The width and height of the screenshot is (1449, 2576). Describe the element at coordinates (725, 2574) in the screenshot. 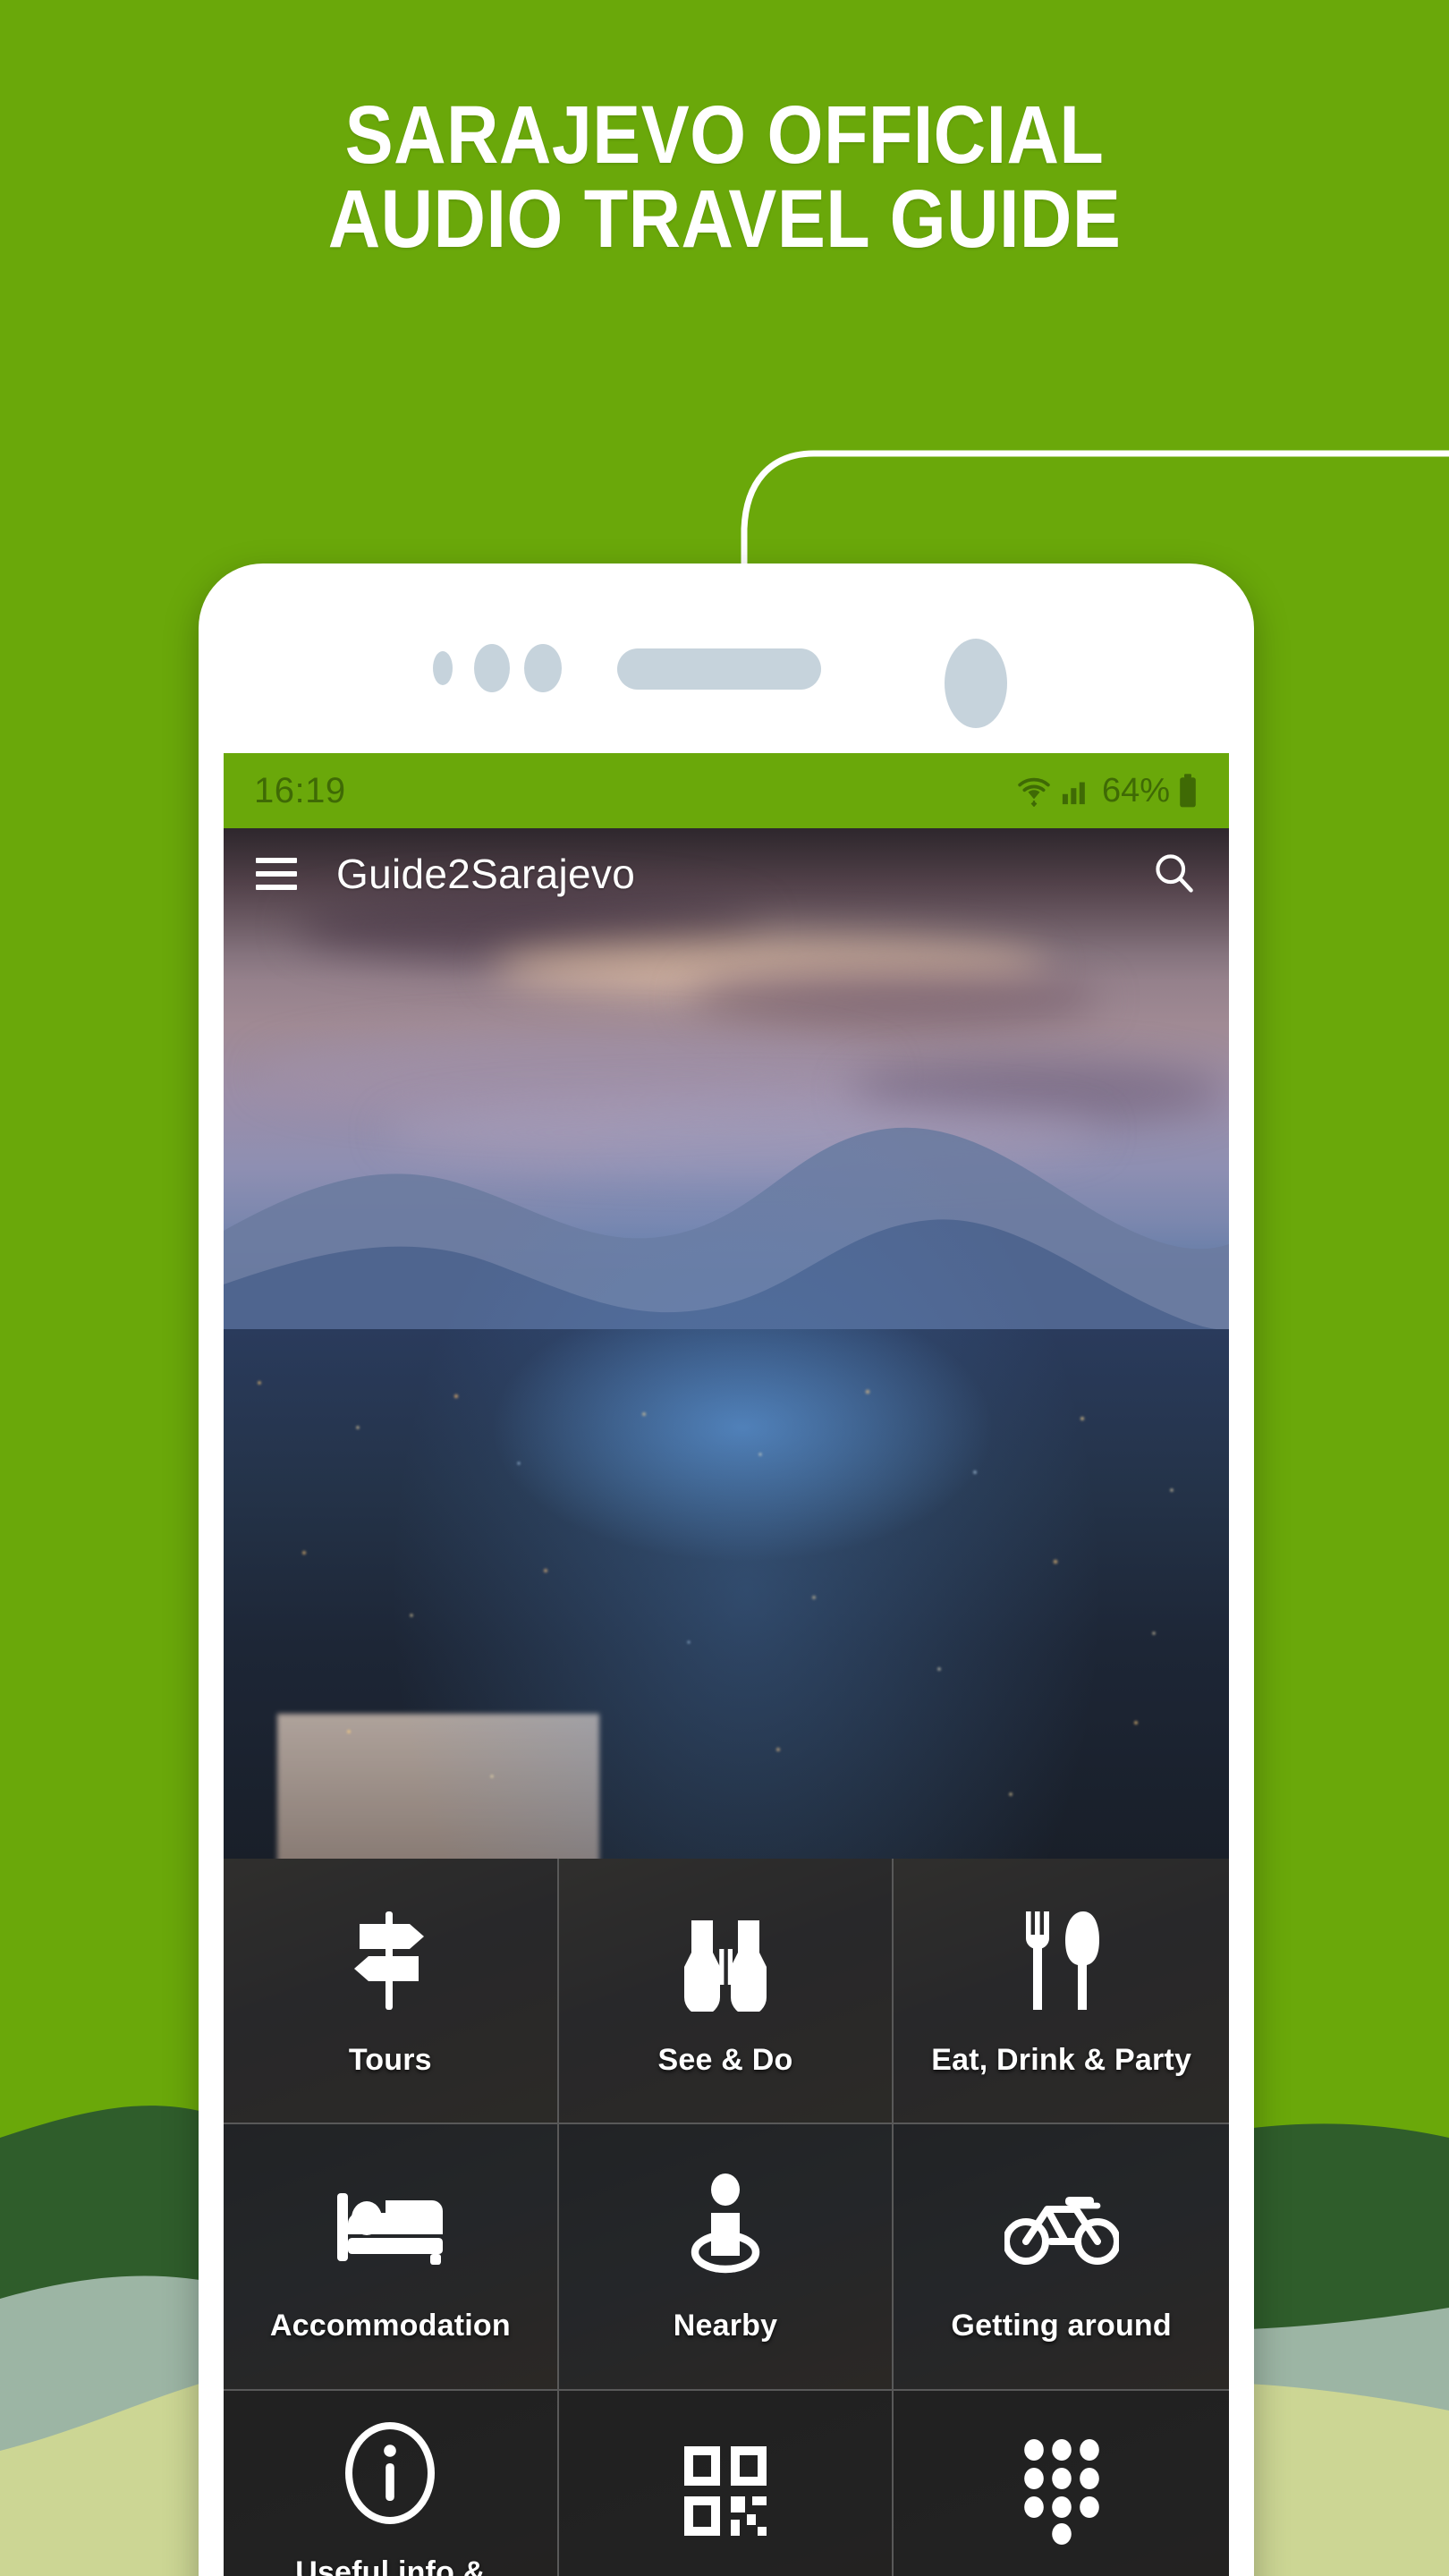

I see `tile-label: Scan QR` at that location.